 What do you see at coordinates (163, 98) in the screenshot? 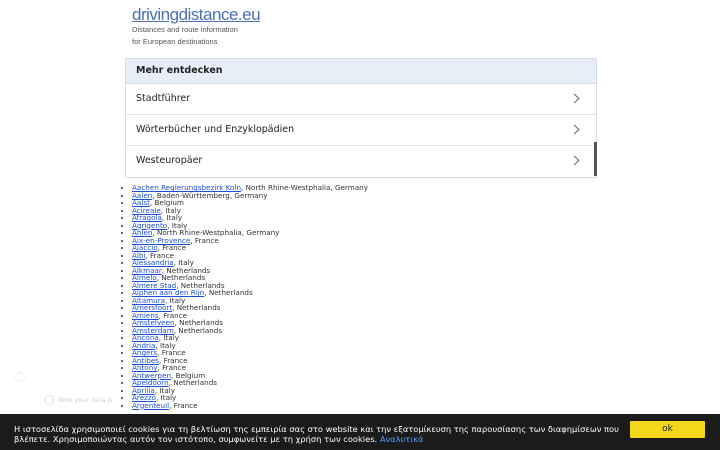
I see `discover-item-label: Stadtführer` at bounding box center [163, 98].